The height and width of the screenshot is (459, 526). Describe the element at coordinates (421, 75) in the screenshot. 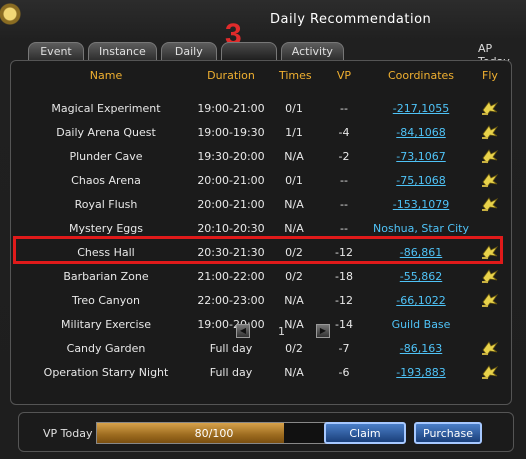

I see `header-coordinates: Coordinates` at that location.